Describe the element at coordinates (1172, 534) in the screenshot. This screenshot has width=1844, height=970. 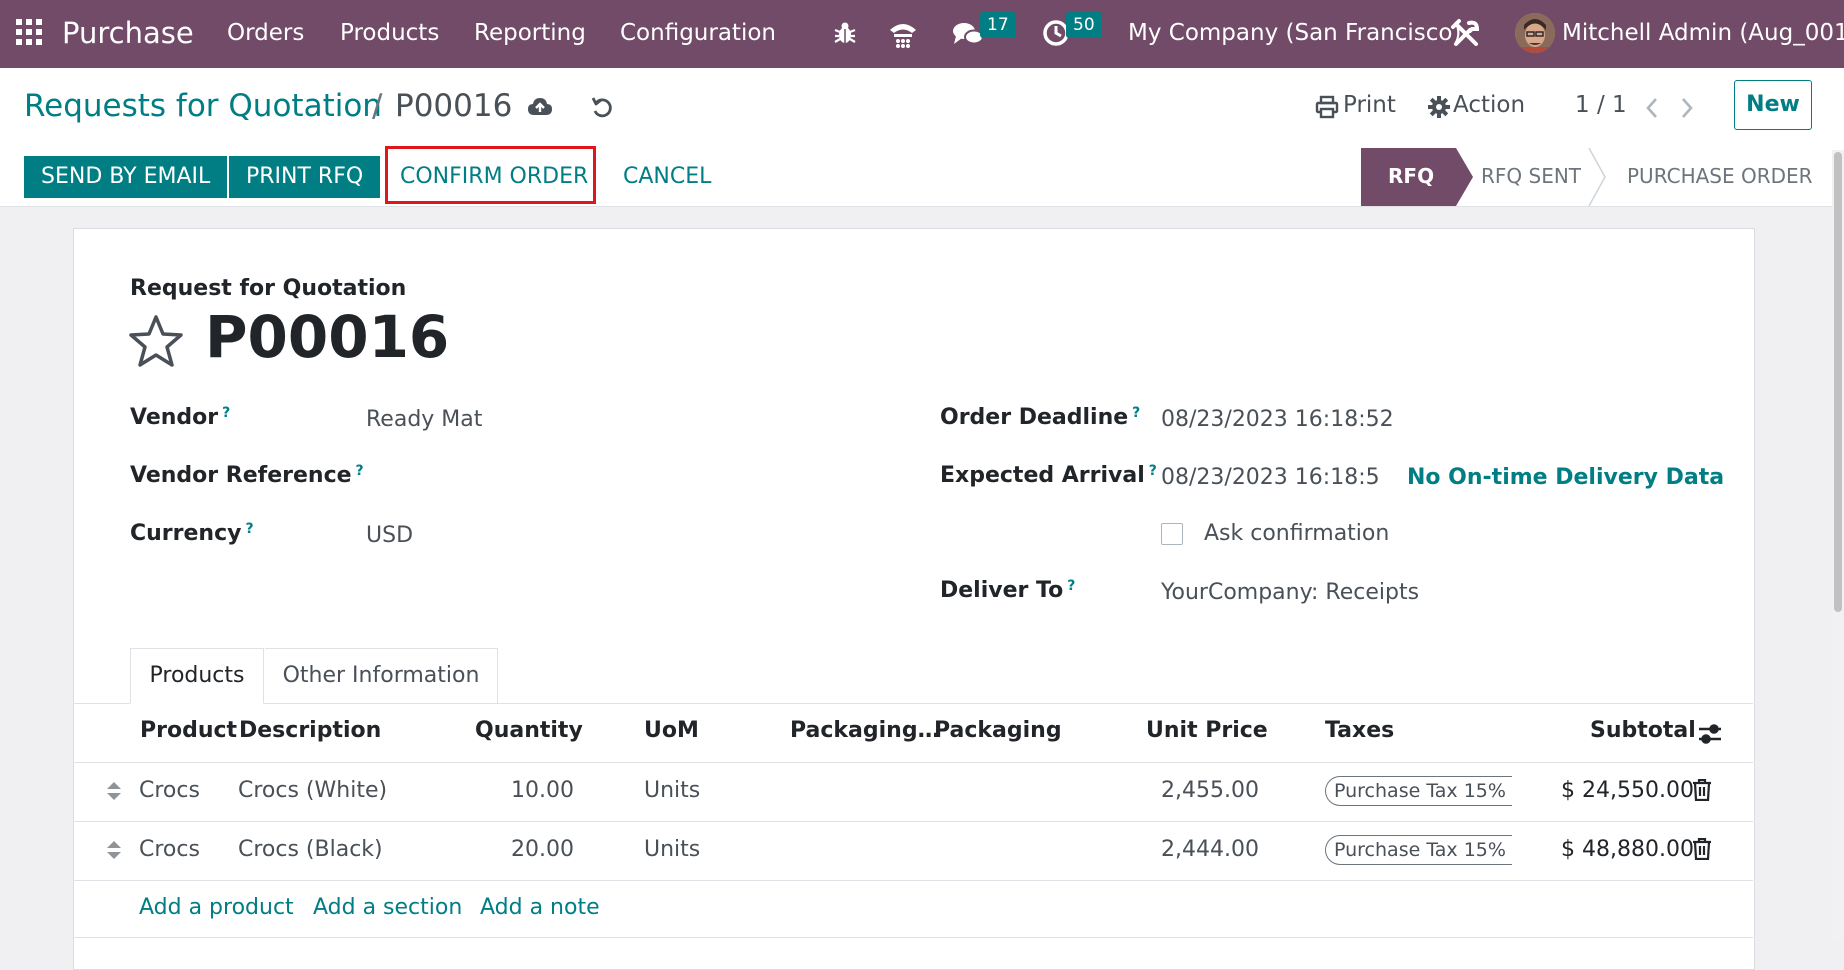
I see `ask-confirmation-checkbox` at that location.